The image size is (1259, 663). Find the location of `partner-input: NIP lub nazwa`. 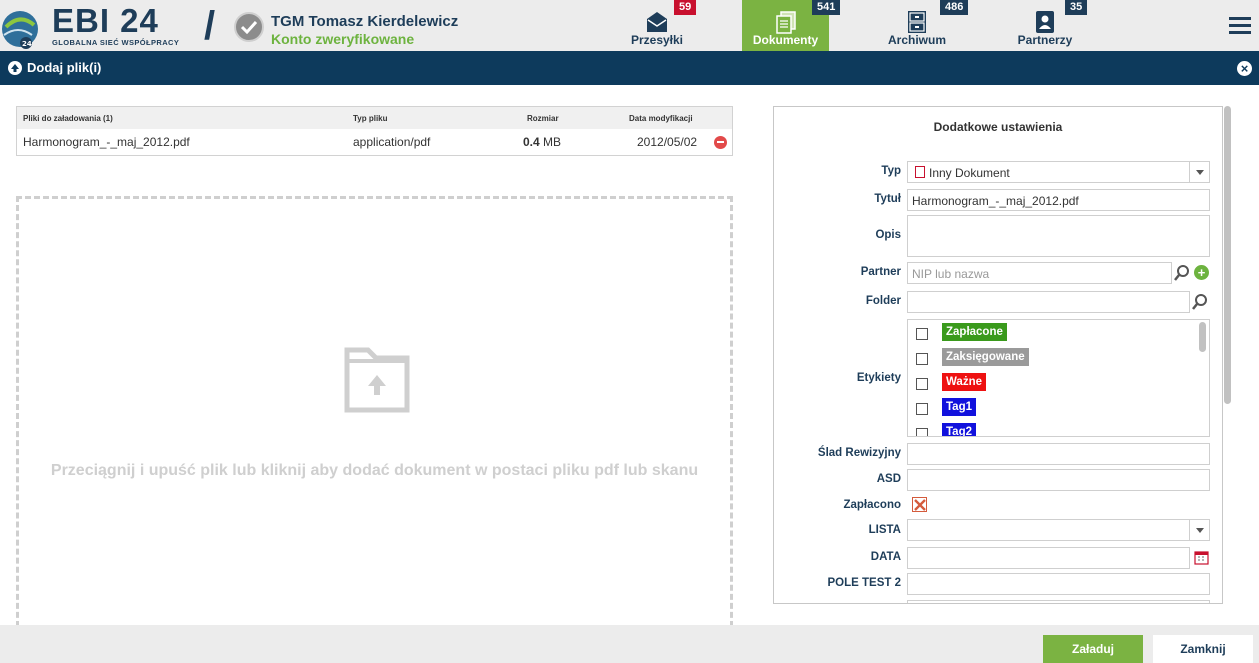

partner-input: NIP lub nazwa is located at coordinates (1039, 273).